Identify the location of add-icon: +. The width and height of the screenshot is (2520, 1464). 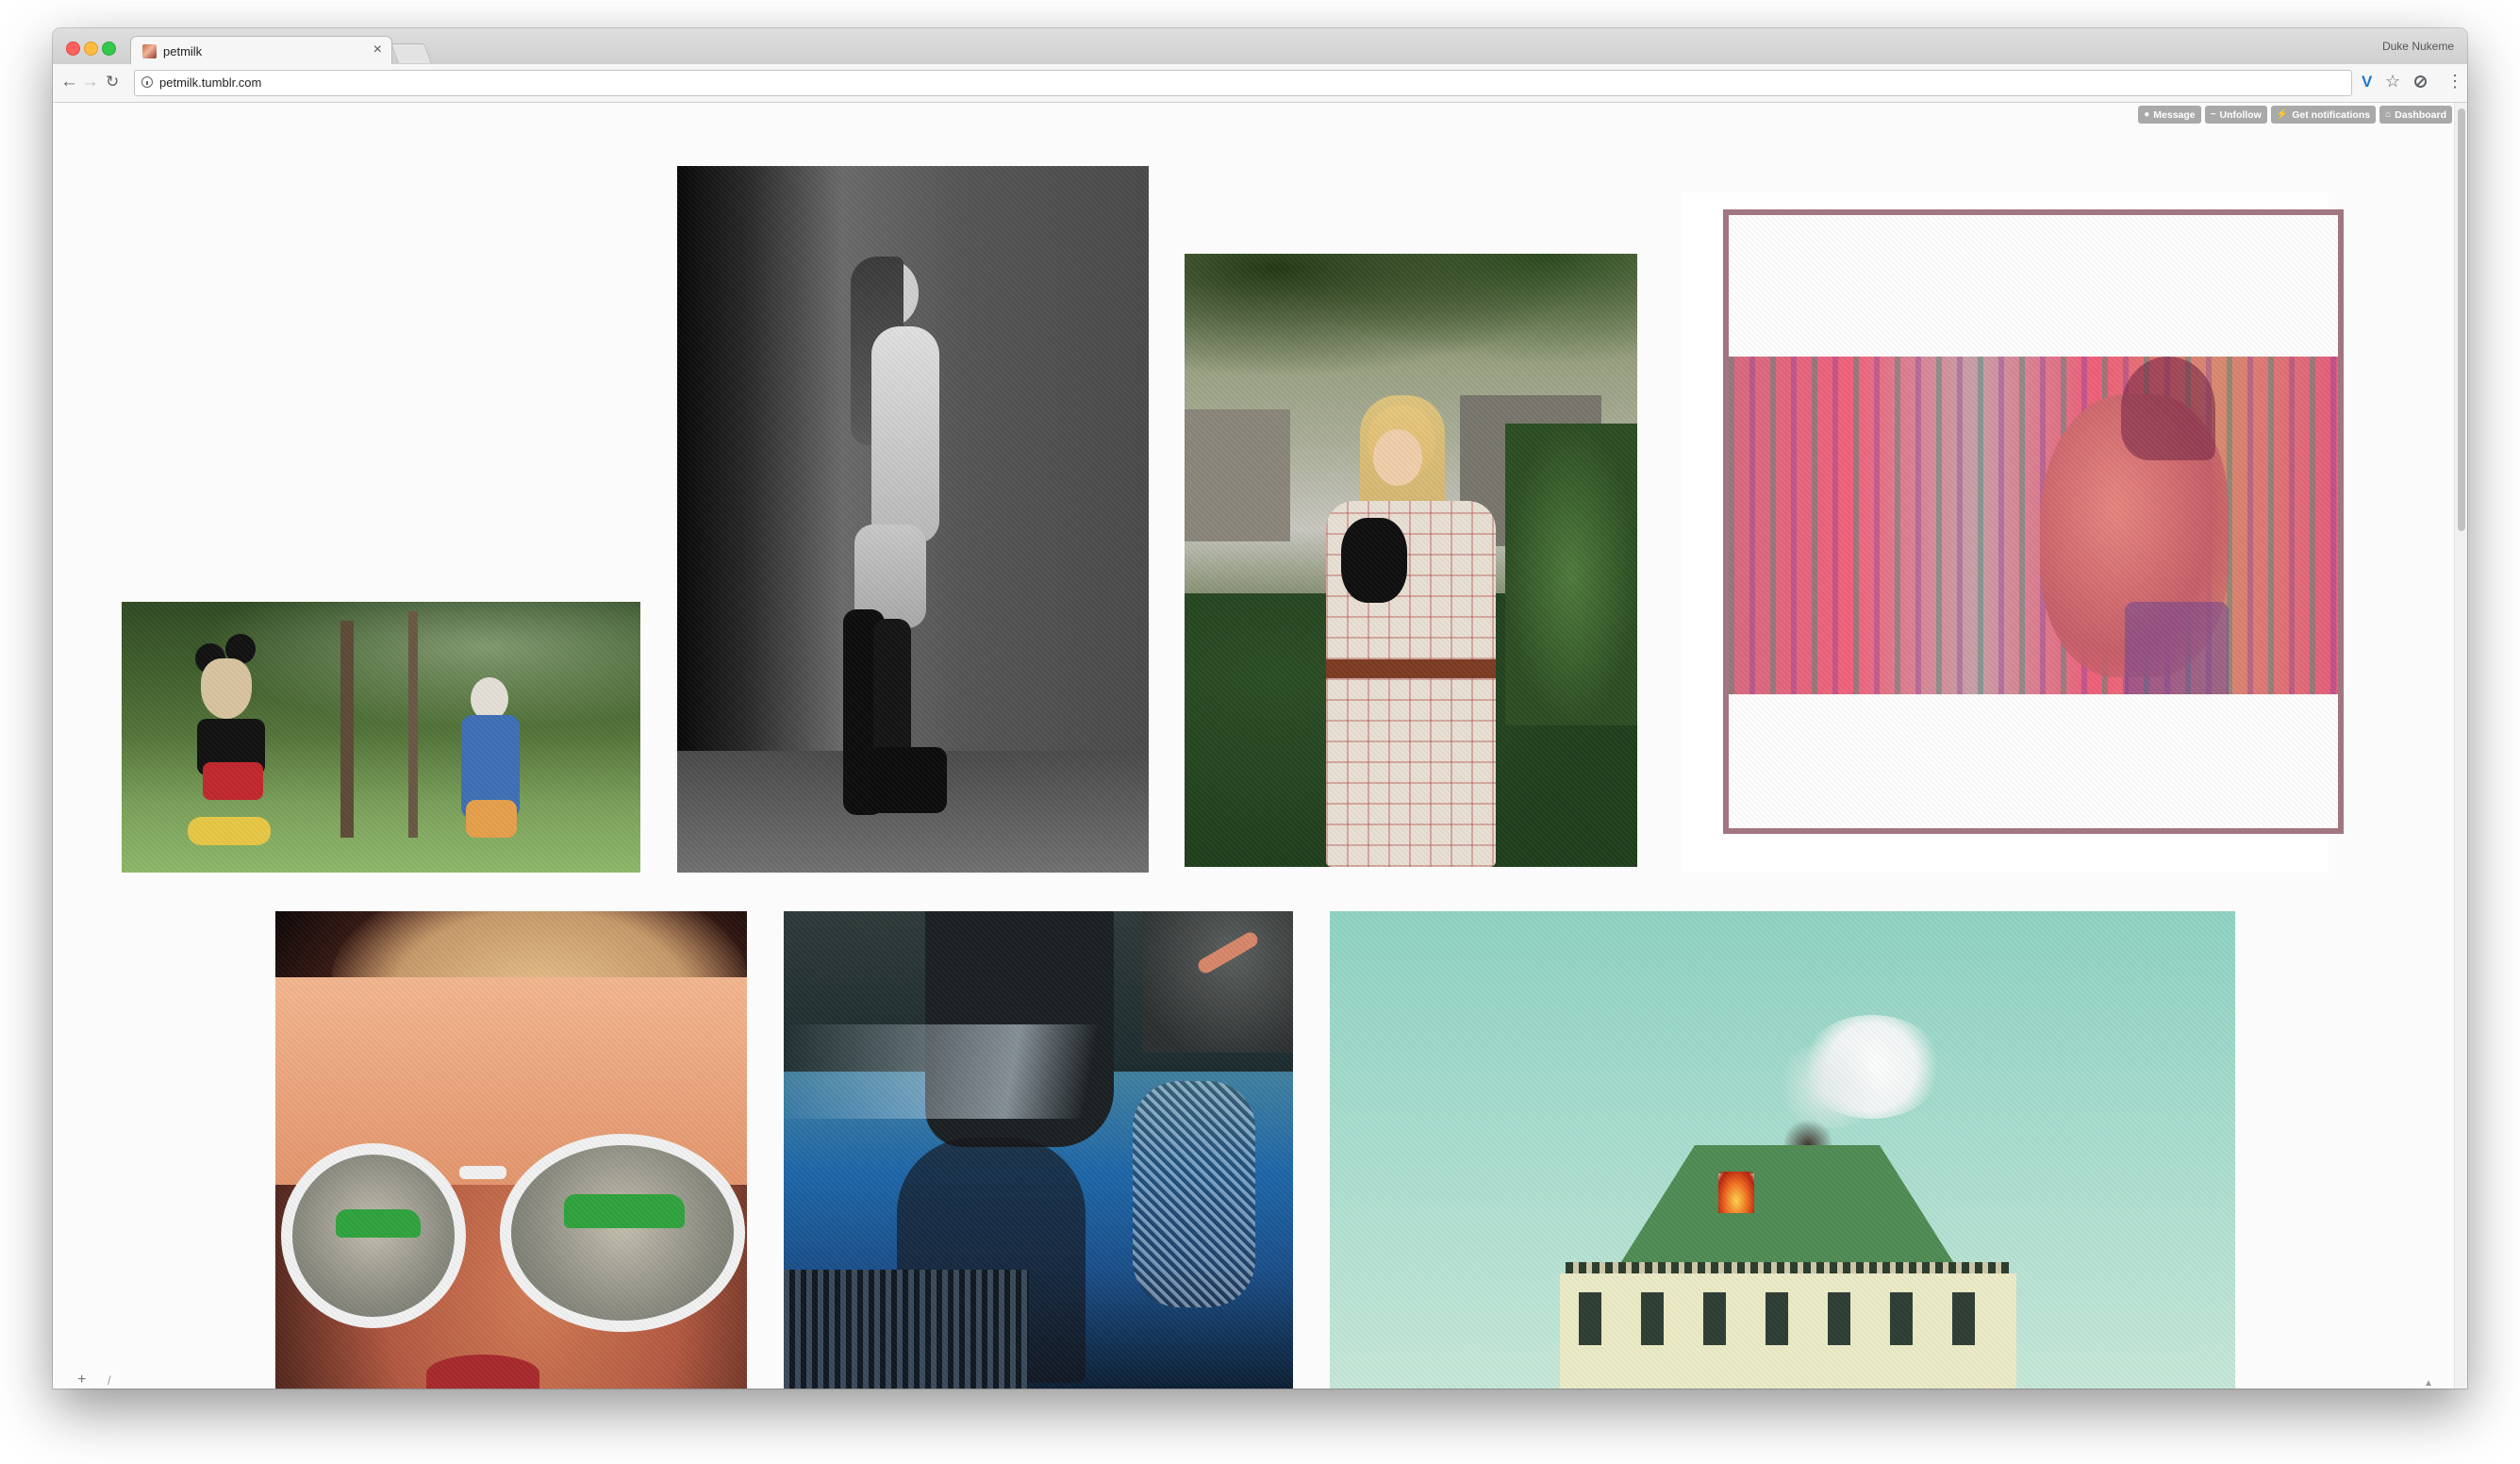
(81, 1380).